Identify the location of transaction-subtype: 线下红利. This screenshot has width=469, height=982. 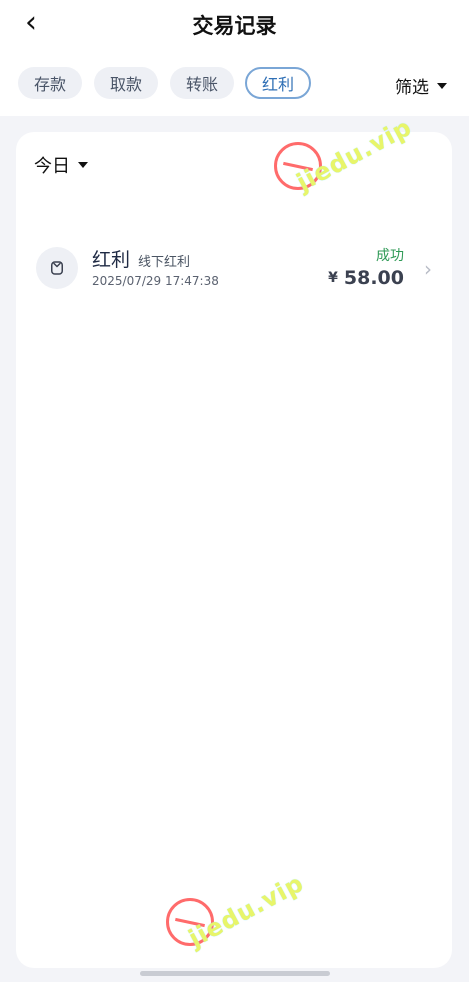
(164, 262).